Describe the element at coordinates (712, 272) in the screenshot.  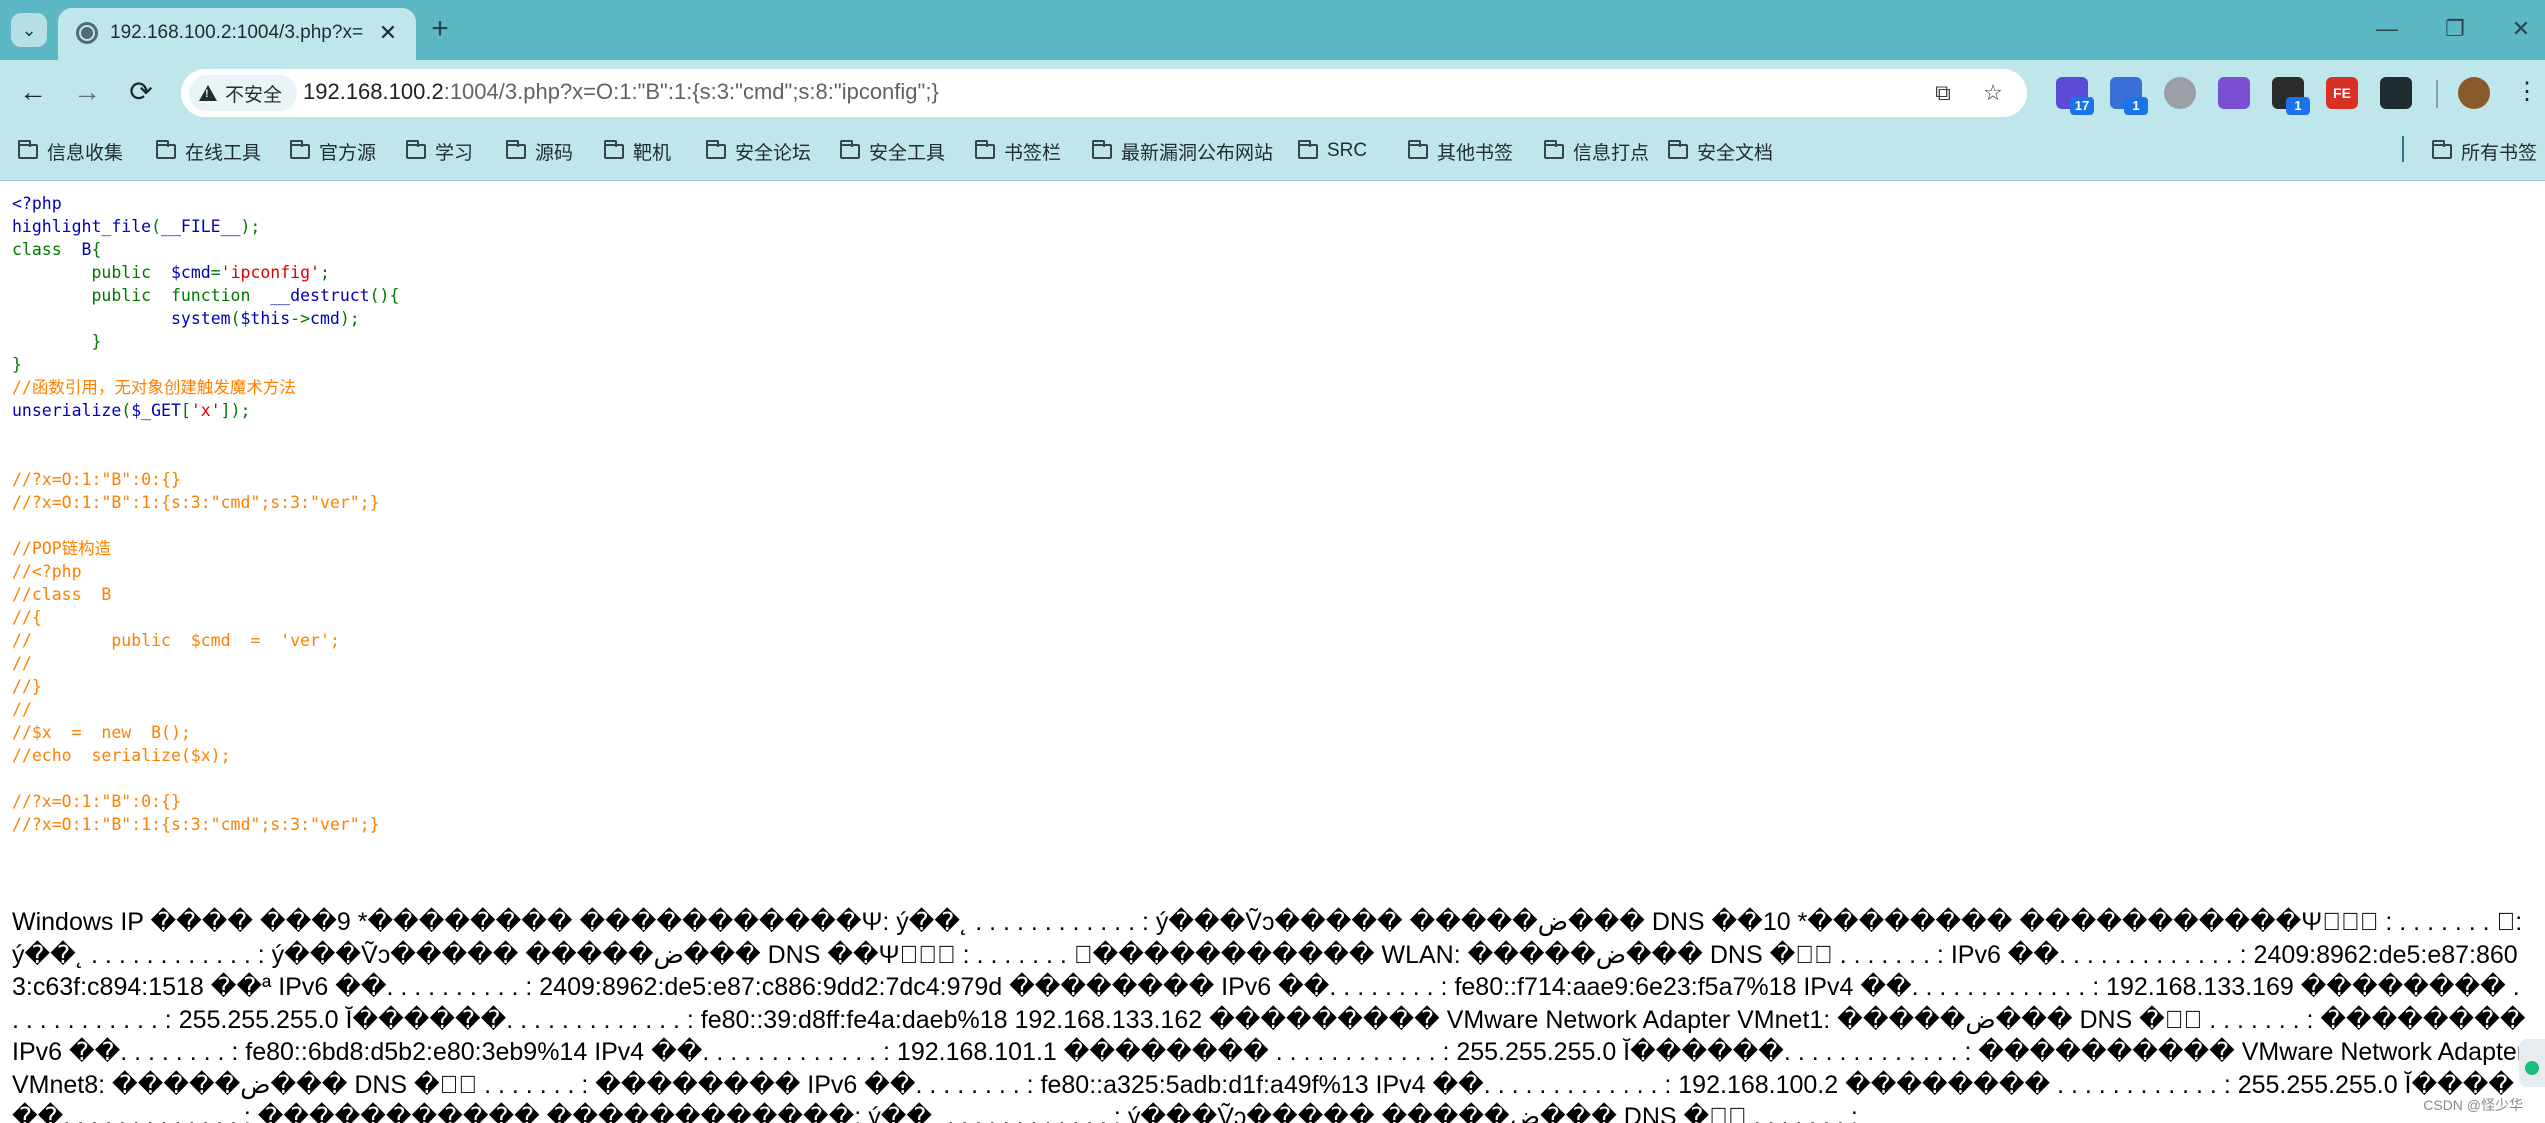
I see `code-line: public $cmd='ipconfig';` at that location.